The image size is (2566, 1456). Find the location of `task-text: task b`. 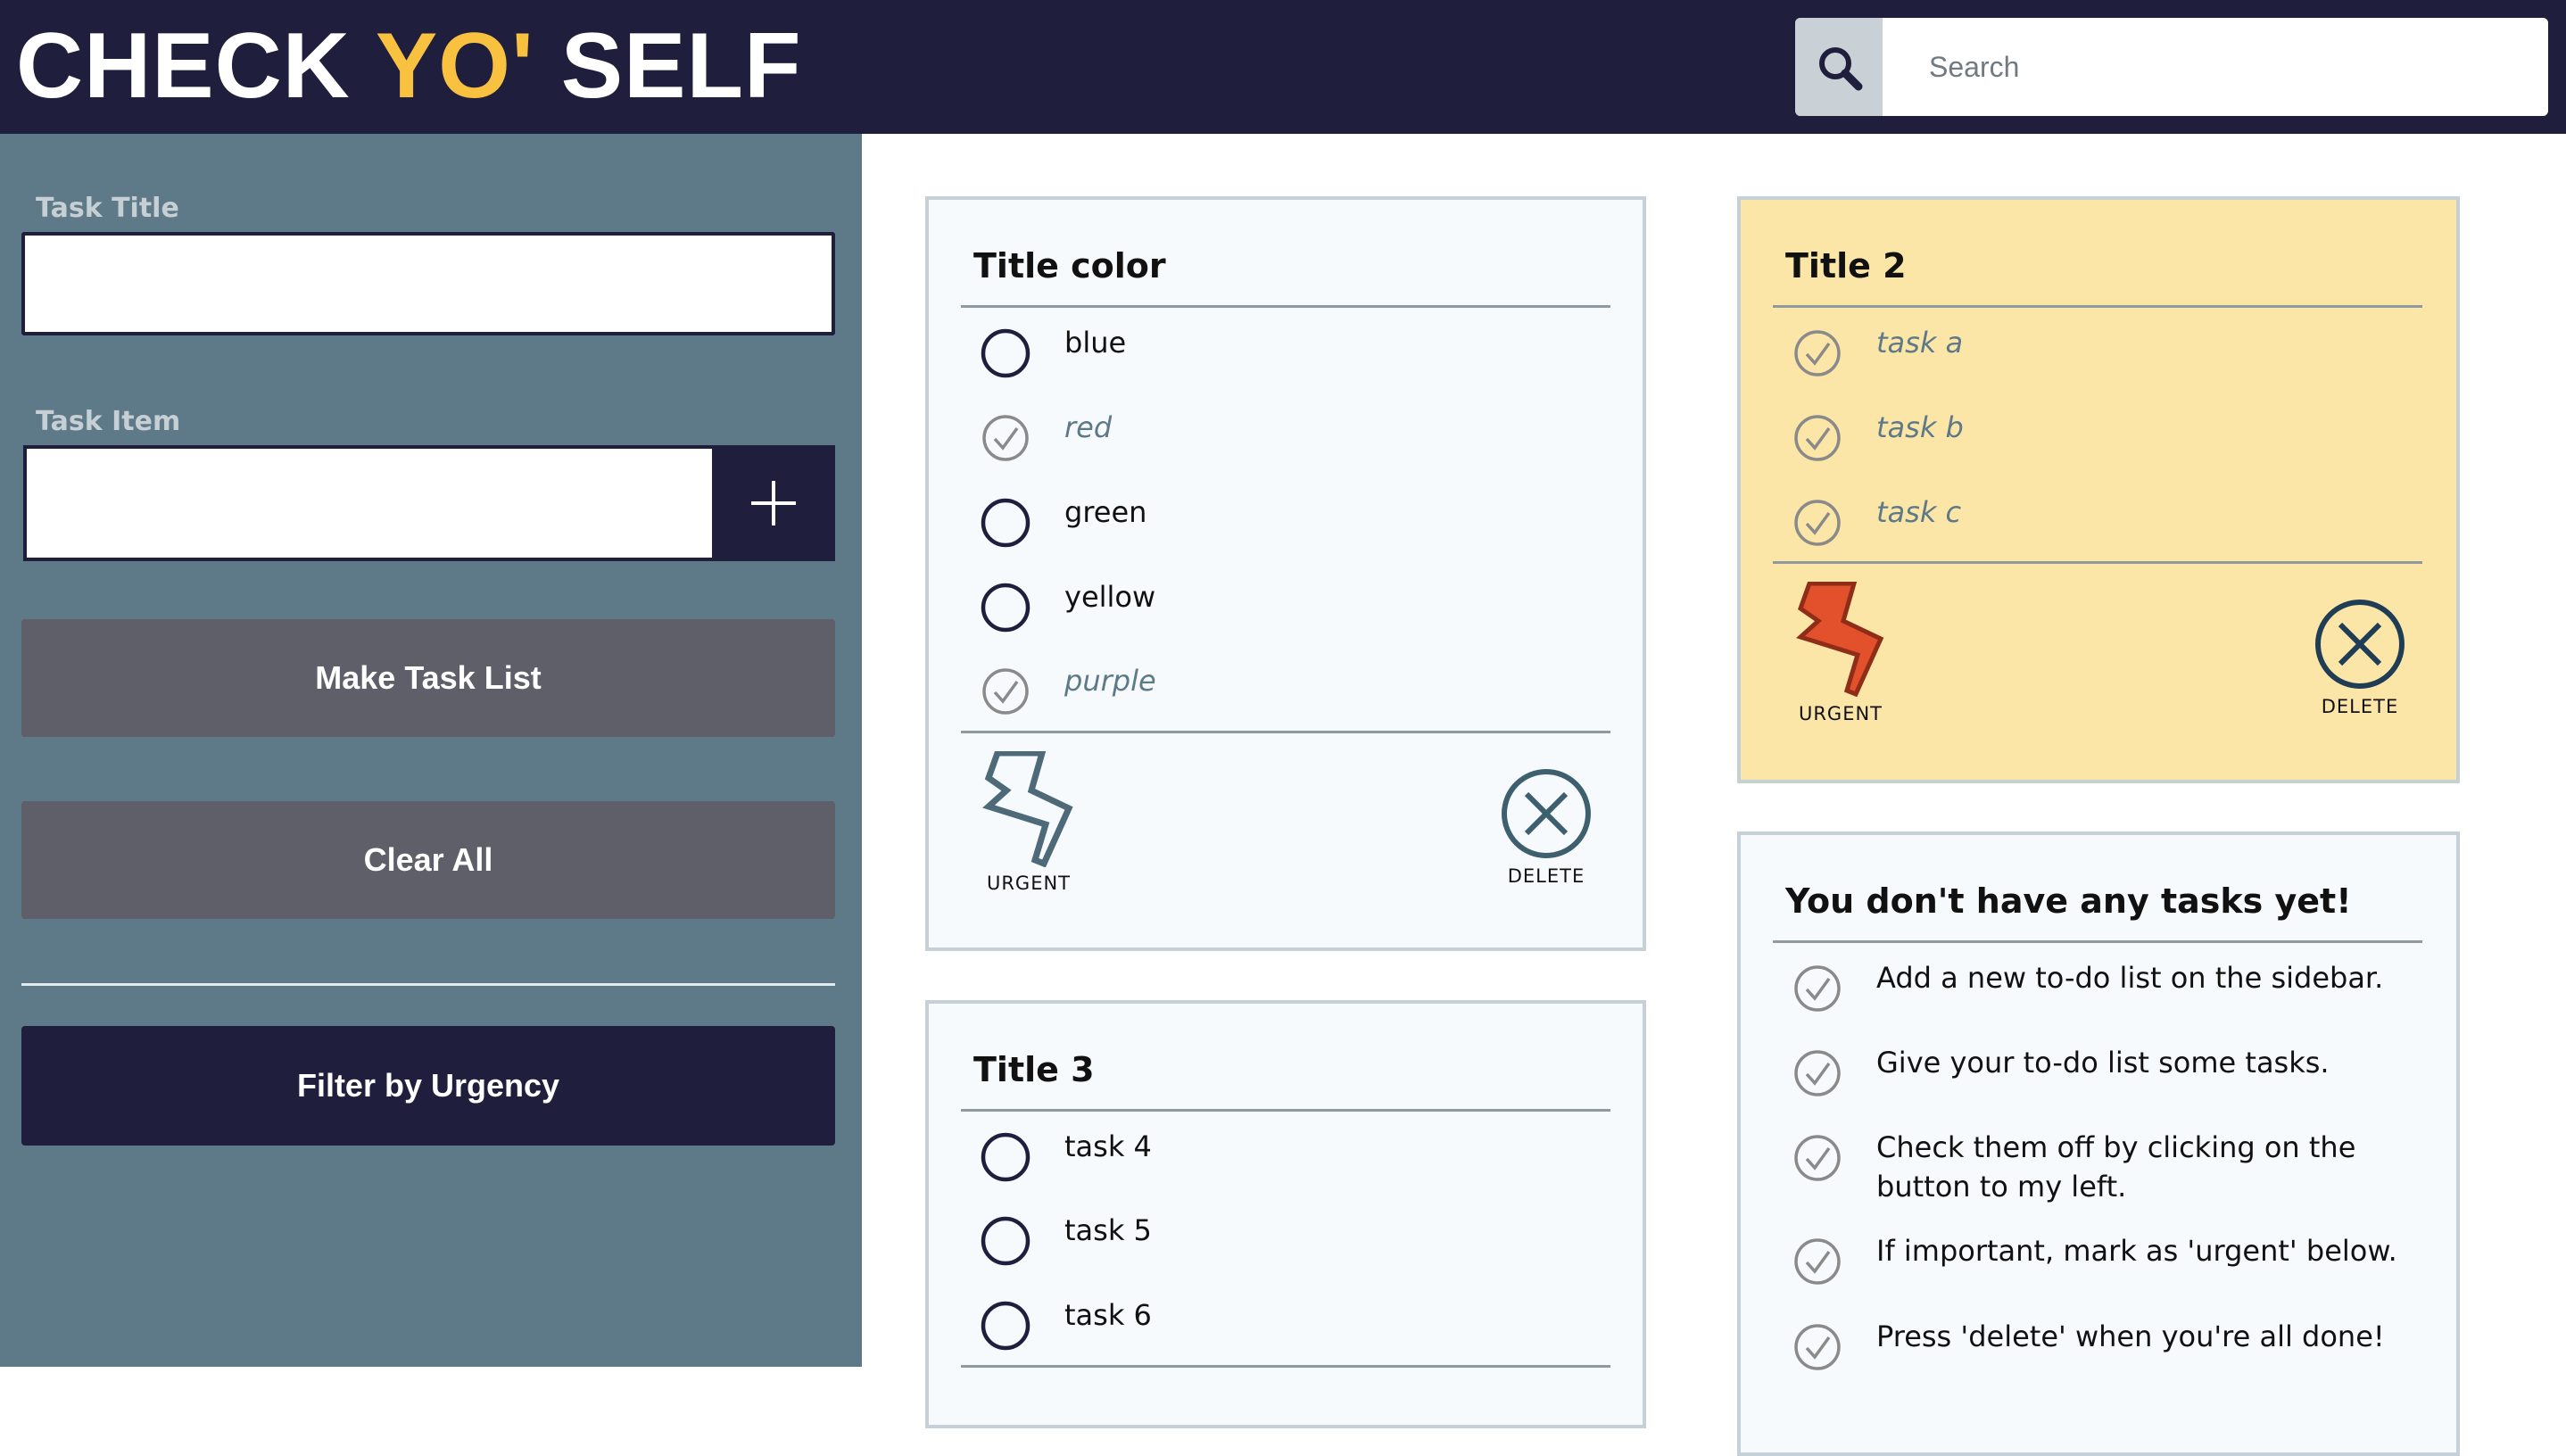

task-text: task b is located at coordinates (1920, 427).